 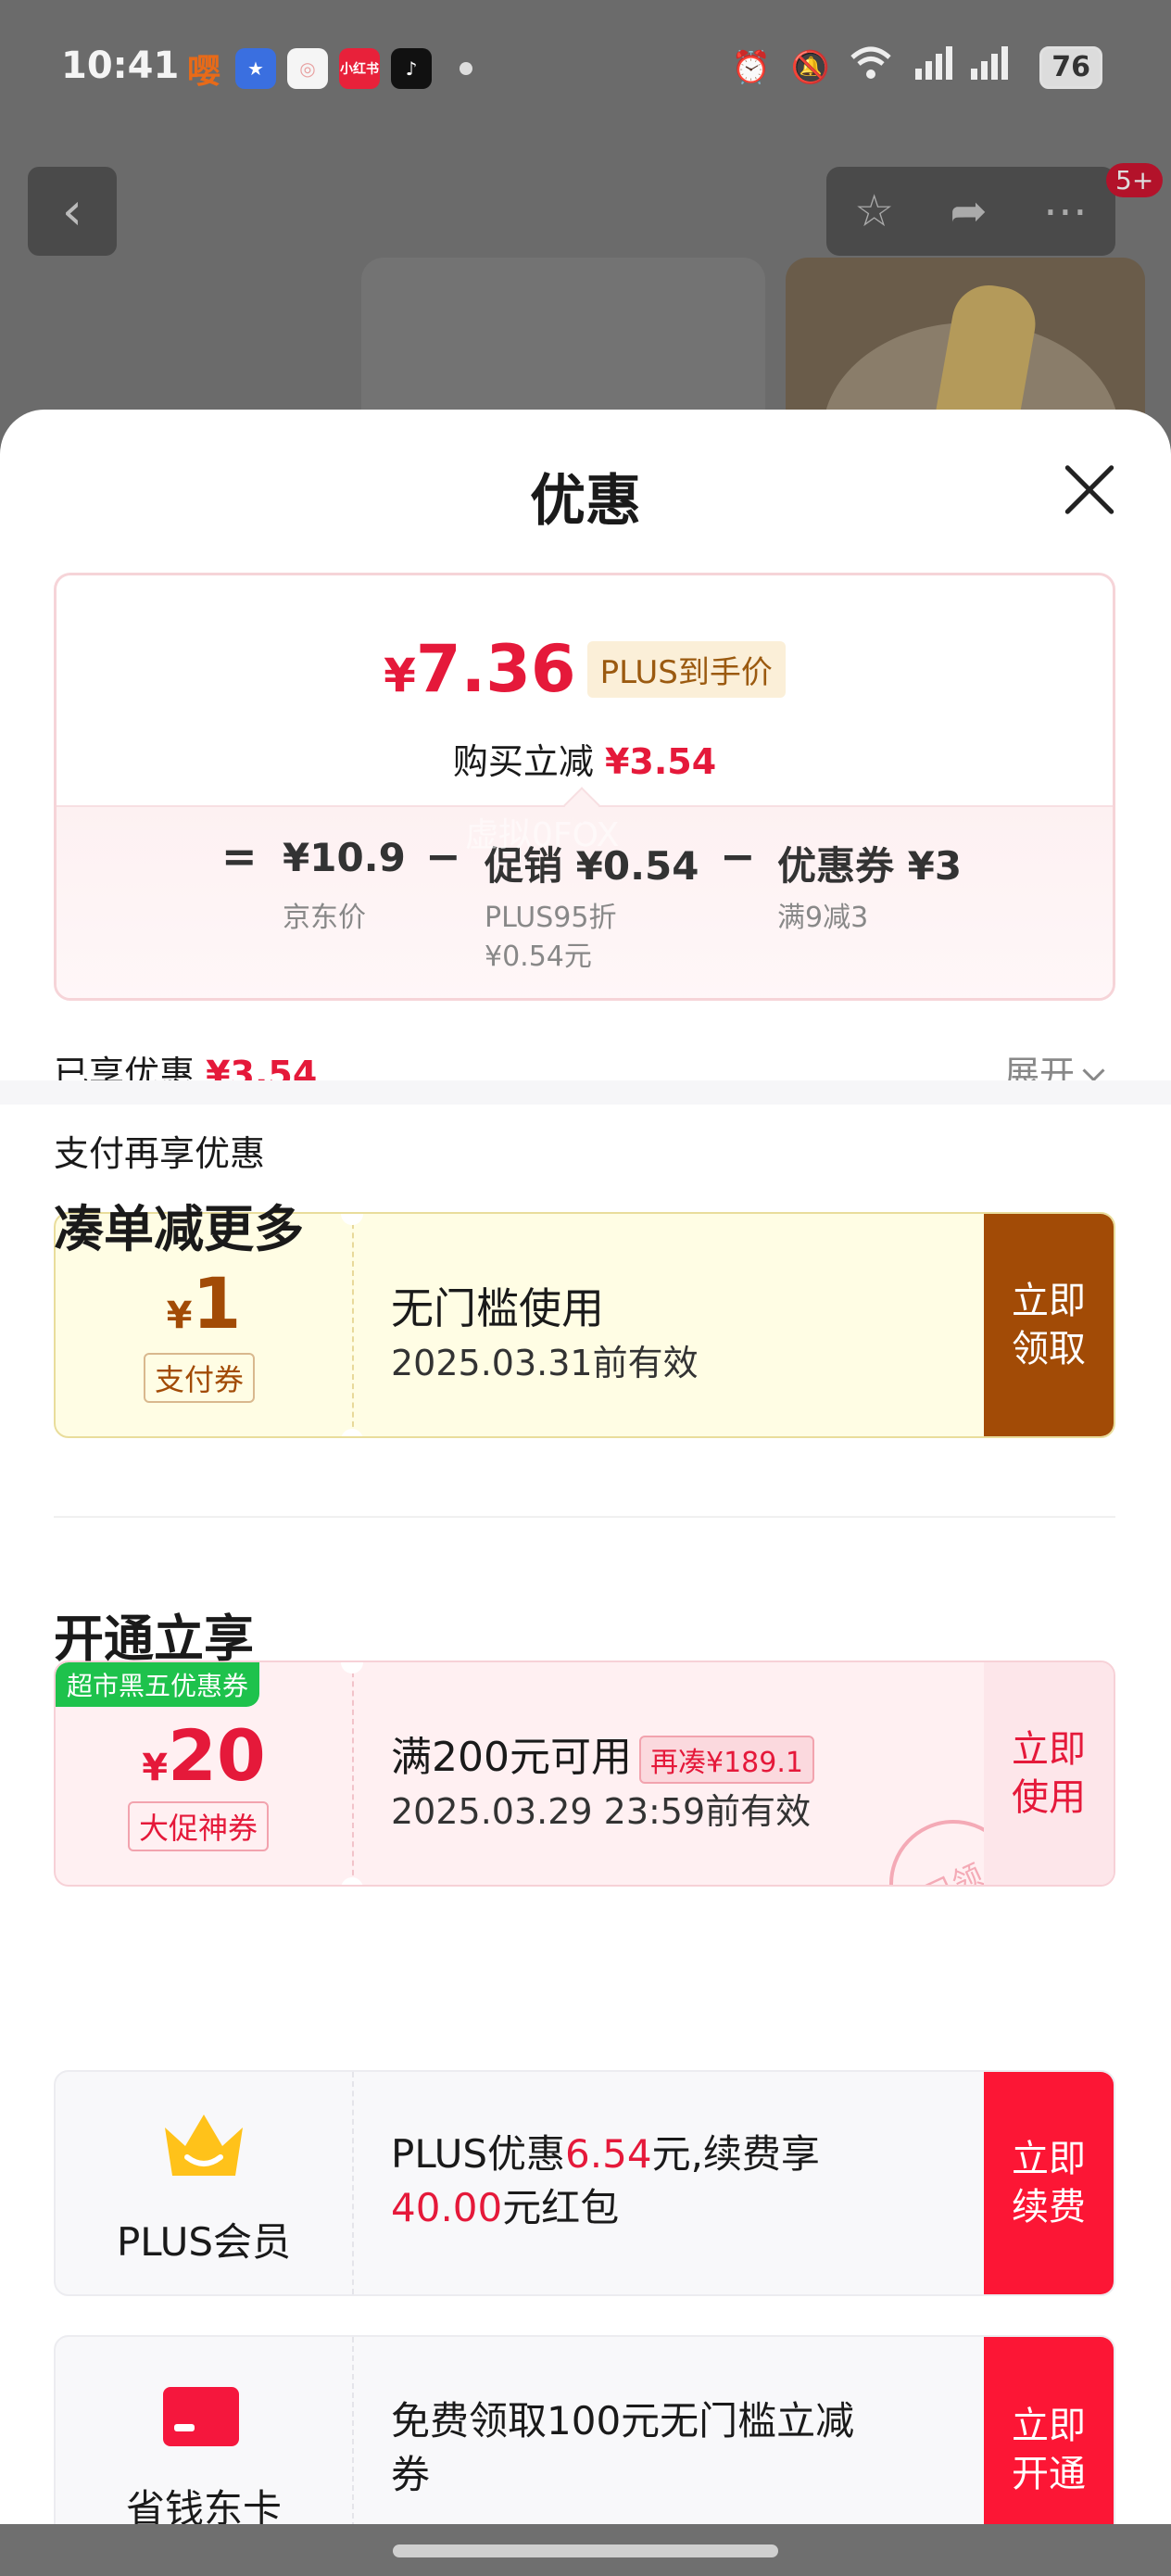 I want to click on promo-coupon-title: 满200元可用 再凑¥189.1, so click(x=603, y=1754).